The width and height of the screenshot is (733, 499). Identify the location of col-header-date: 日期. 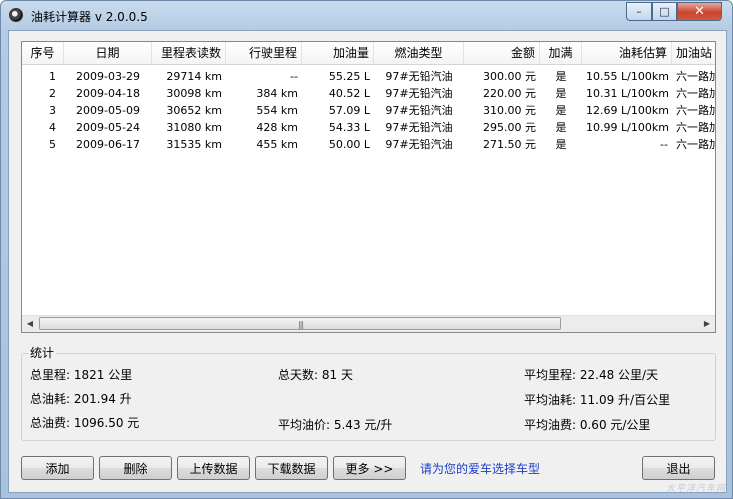
(108, 53).